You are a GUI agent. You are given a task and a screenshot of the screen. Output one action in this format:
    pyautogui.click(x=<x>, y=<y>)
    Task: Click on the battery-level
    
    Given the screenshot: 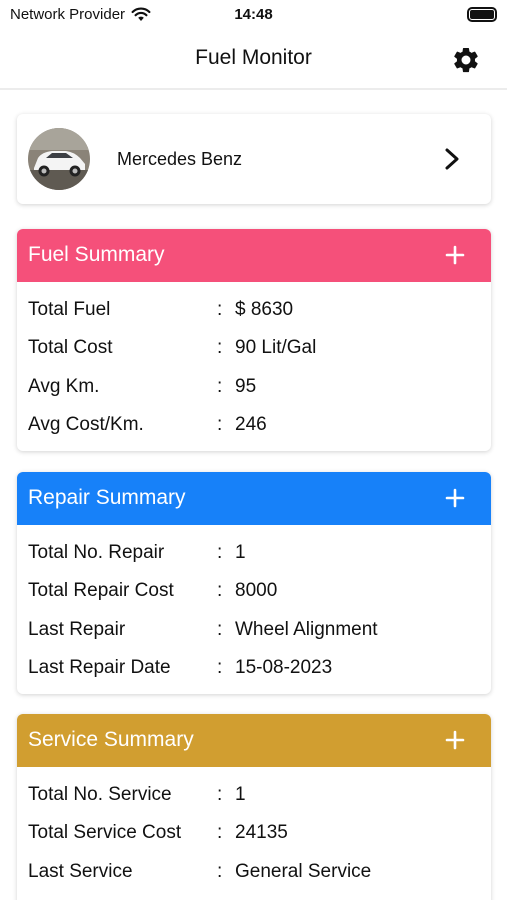 What is the action you would take?
    pyautogui.click(x=482, y=14)
    